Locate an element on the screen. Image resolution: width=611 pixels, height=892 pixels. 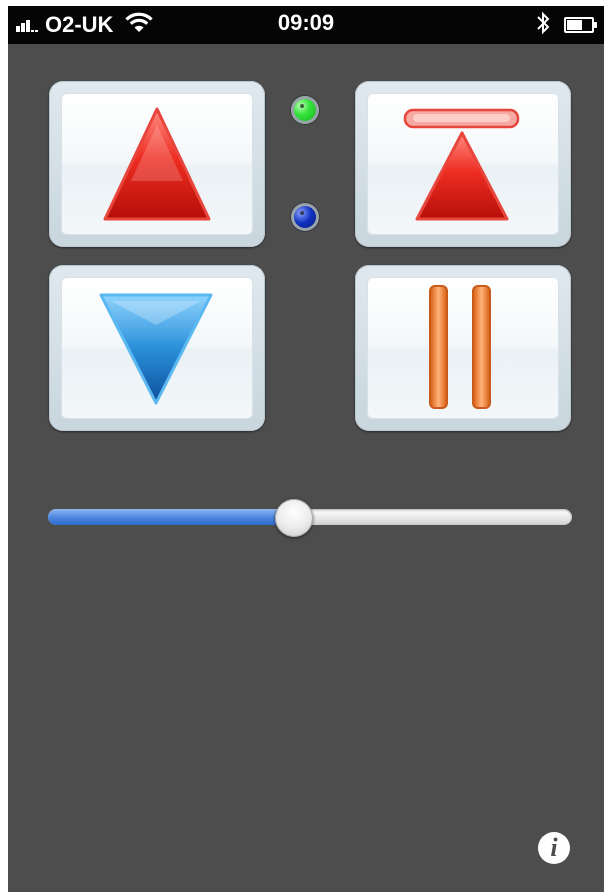
status-right is located at coordinates (566, 25).